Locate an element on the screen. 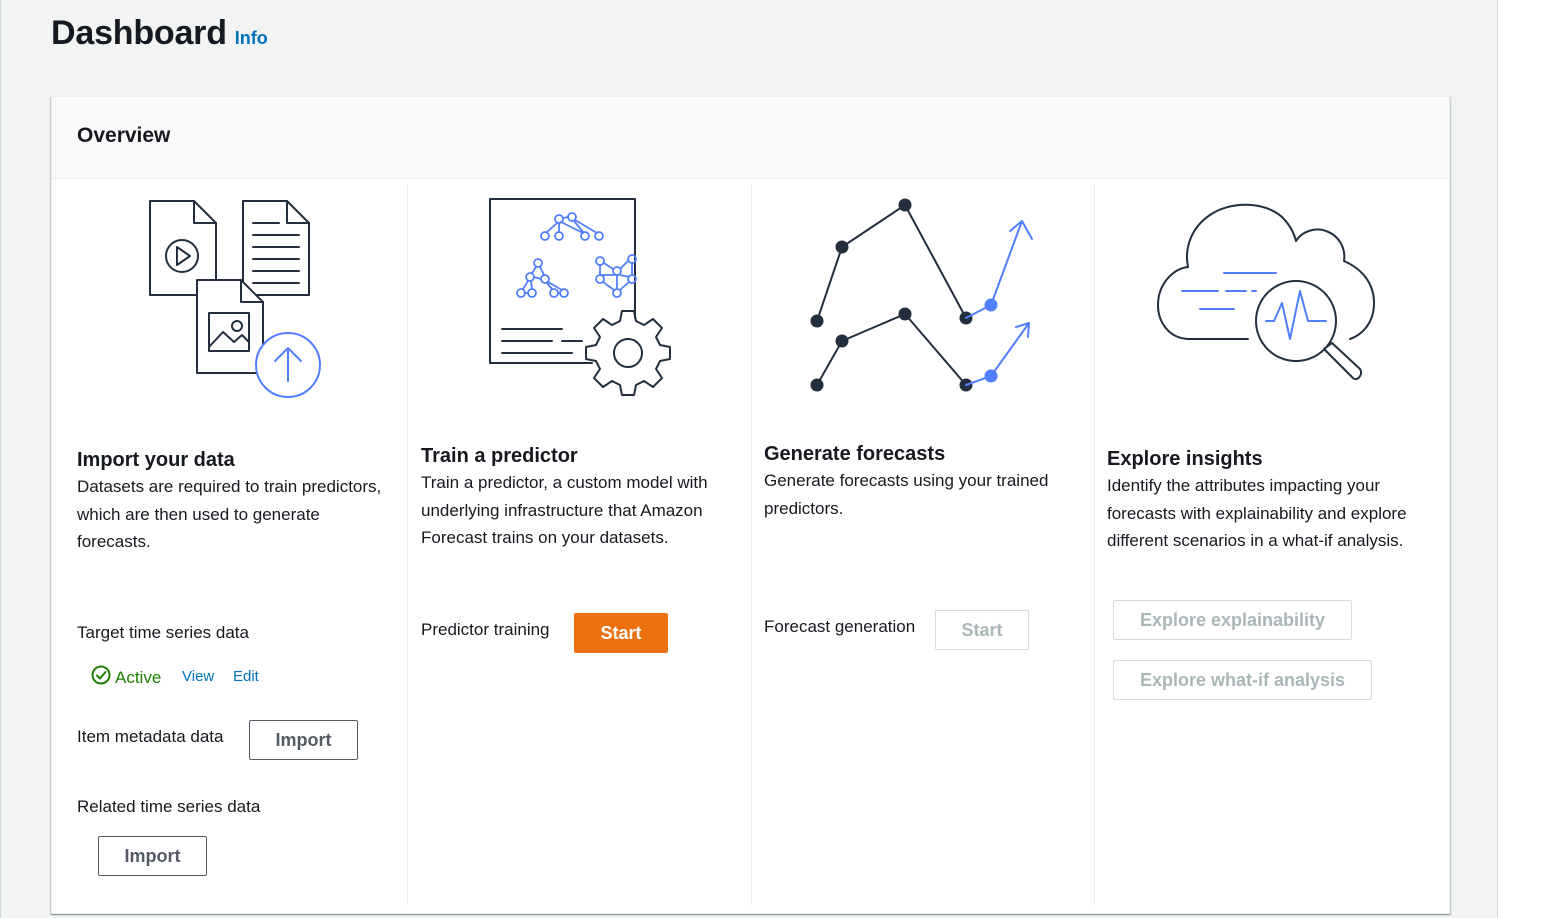 This screenshot has height=918, width=1548. explore-explainability-button: Explore explainability is located at coordinates (1232, 620).